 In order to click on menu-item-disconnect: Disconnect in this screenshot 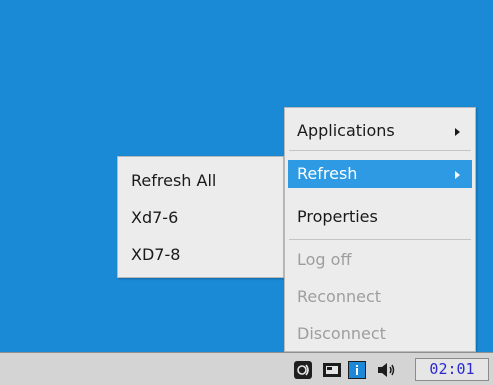, I will do `click(380, 334)`.